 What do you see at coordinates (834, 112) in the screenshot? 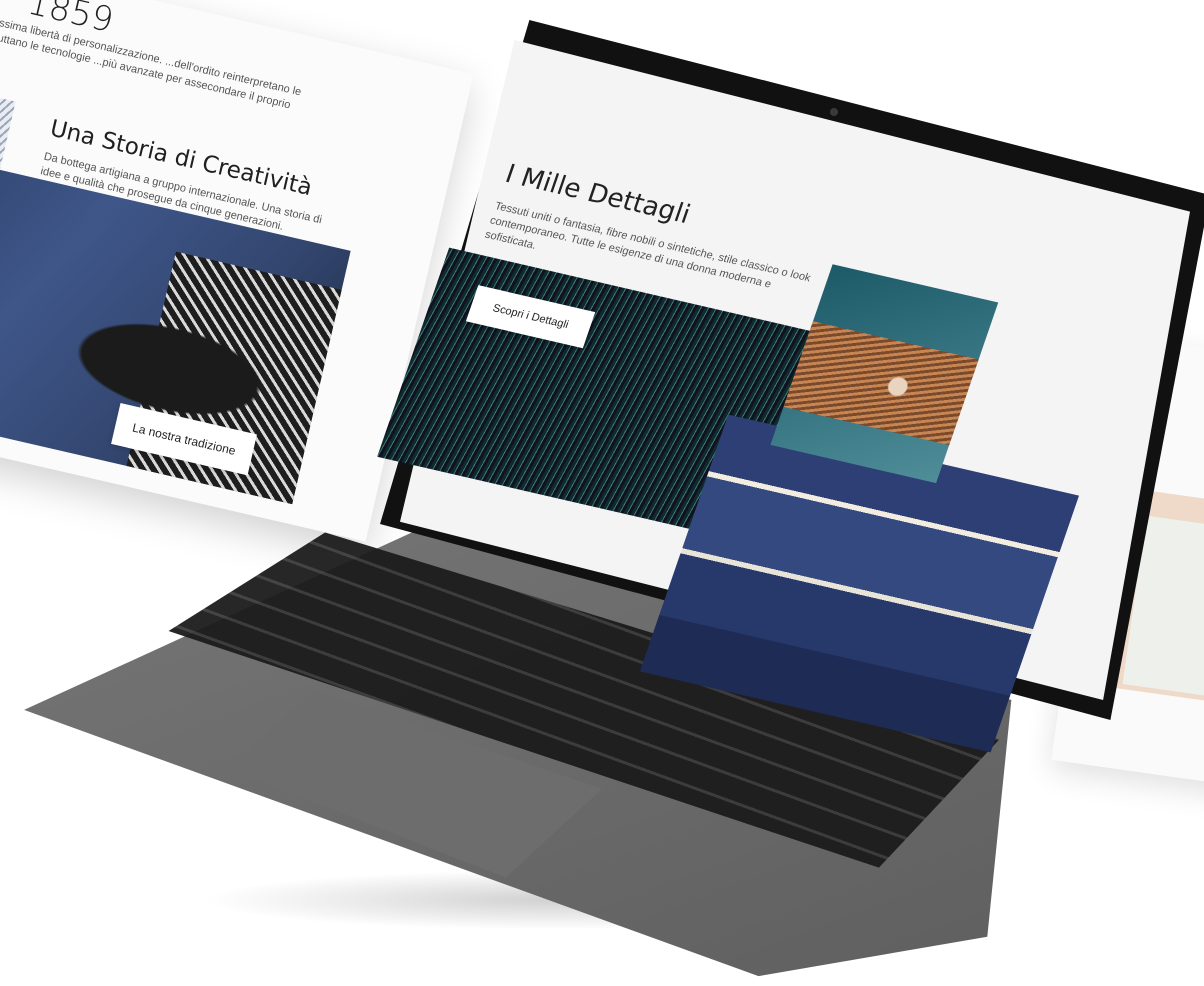
I see `camera-icon` at bounding box center [834, 112].